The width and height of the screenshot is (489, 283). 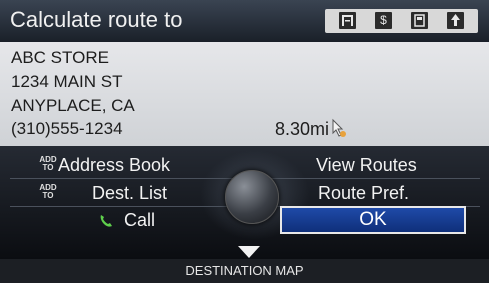 What do you see at coordinates (67, 81) in the screenshot?
I see `destination-street: 1234 MAIN ST` at bounding box center [67, 81].